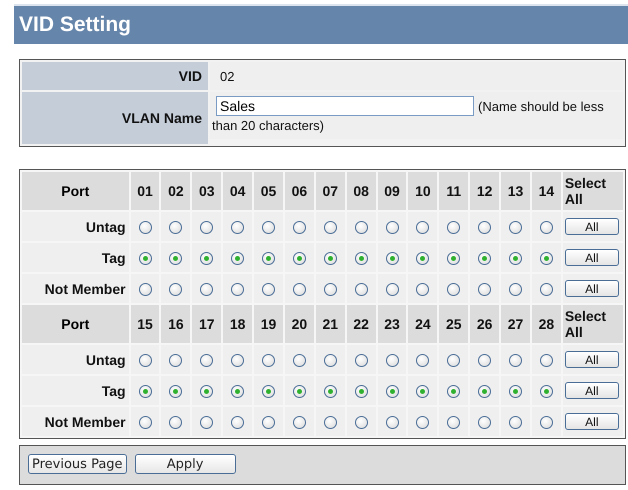 The image size is (628, 490). Describe the element at coordinates (185, 464) in the screenshot. I see `apply-button: Apply` at that location.